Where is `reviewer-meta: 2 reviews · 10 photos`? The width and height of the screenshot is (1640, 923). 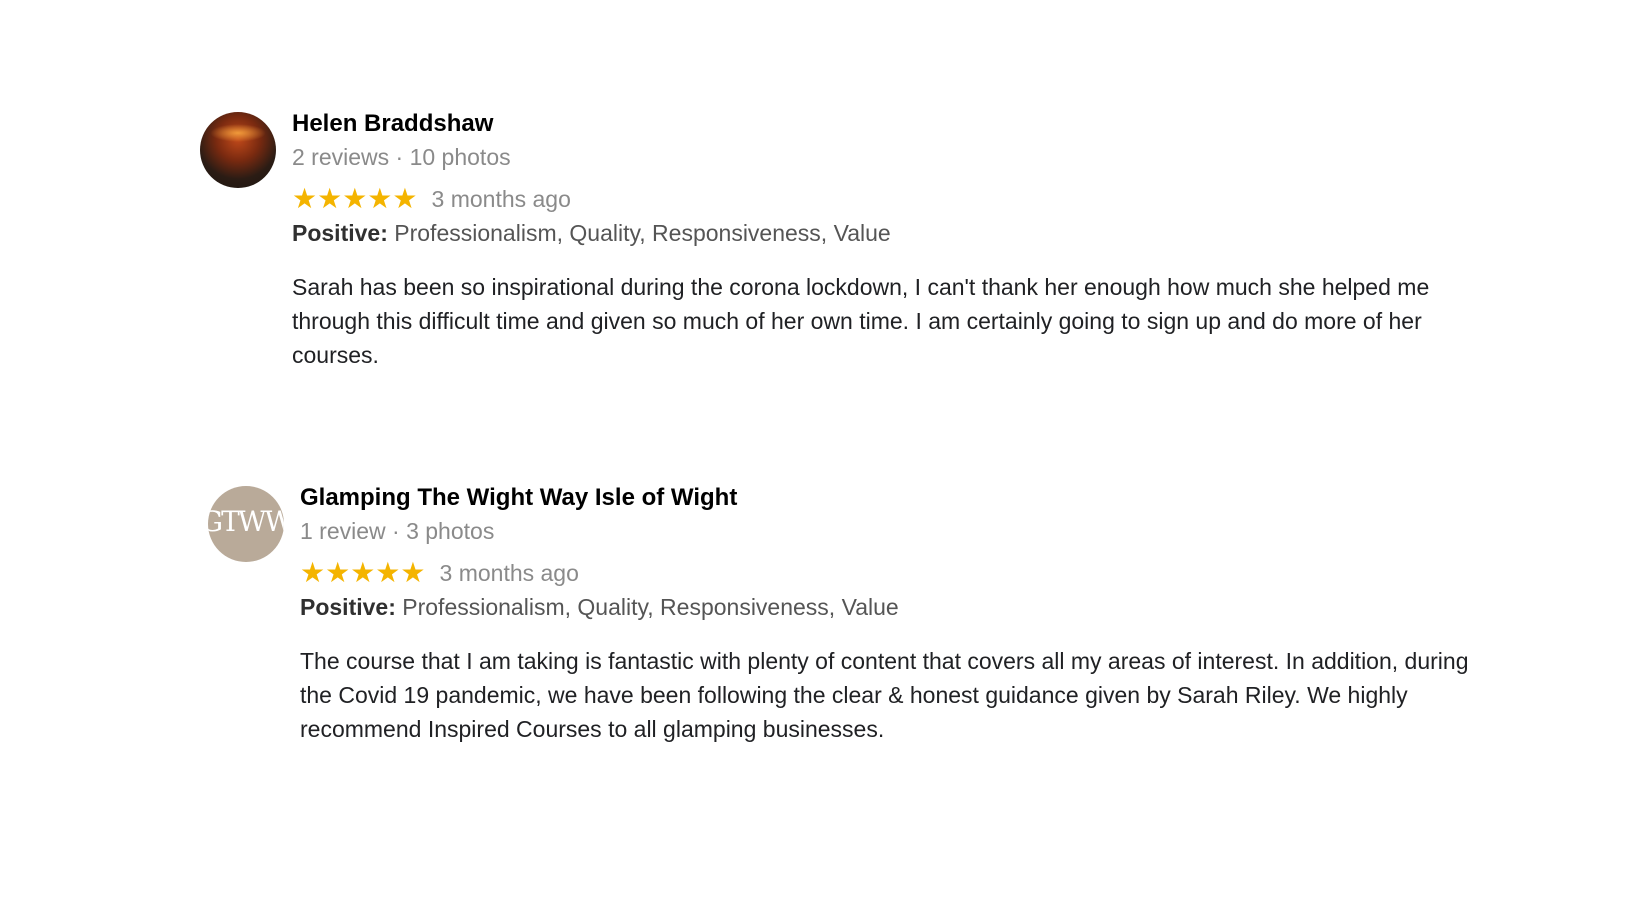 reviewer-meta: 2 reviews · 10 photos is located at coordinates (401, 157).